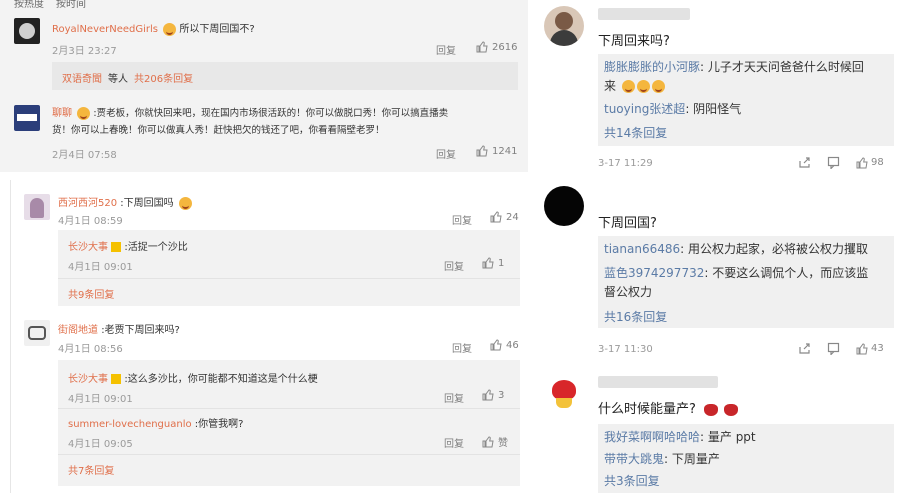  What do you see at coordinates (634, 41) in the screenshot?
I see `comment-text: 下周回来吗?` at bounding box center [634, 41].